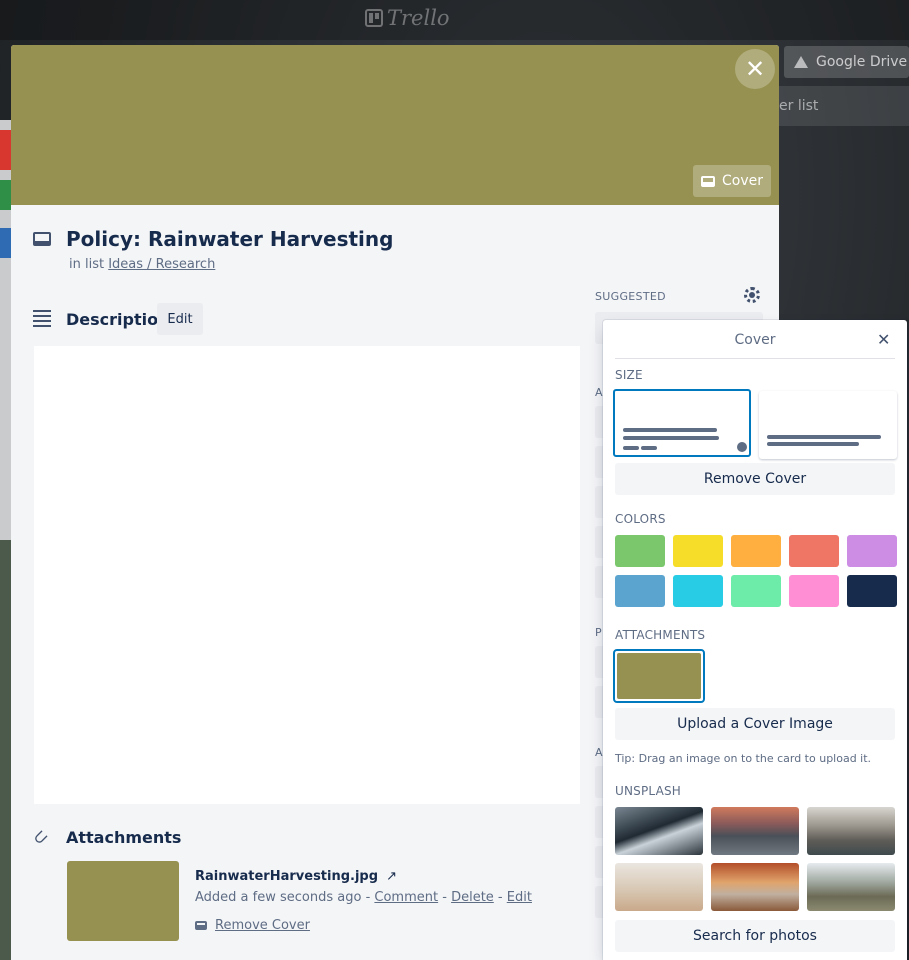  I want to click on divider, so click(755, 358).